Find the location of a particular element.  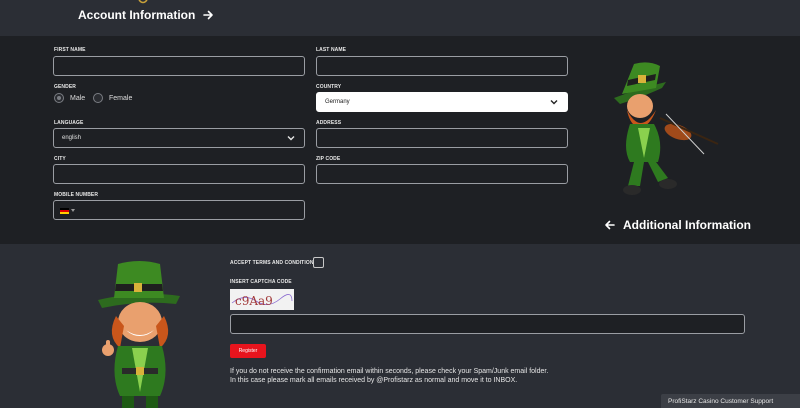

last-name-label: LAST NAME is located at coordinates (331, 50).